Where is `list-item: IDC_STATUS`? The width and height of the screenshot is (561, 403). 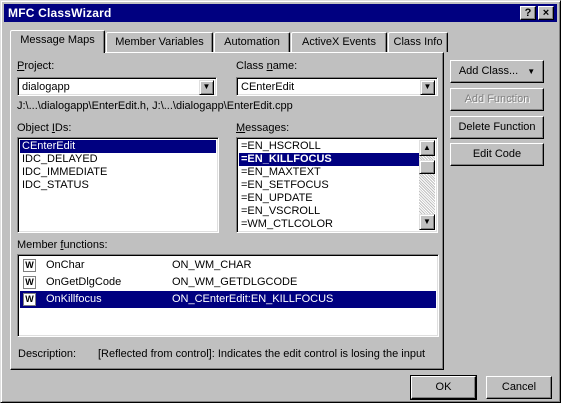
list-item: IDC_STATUS is located at coordinates (118, 185).